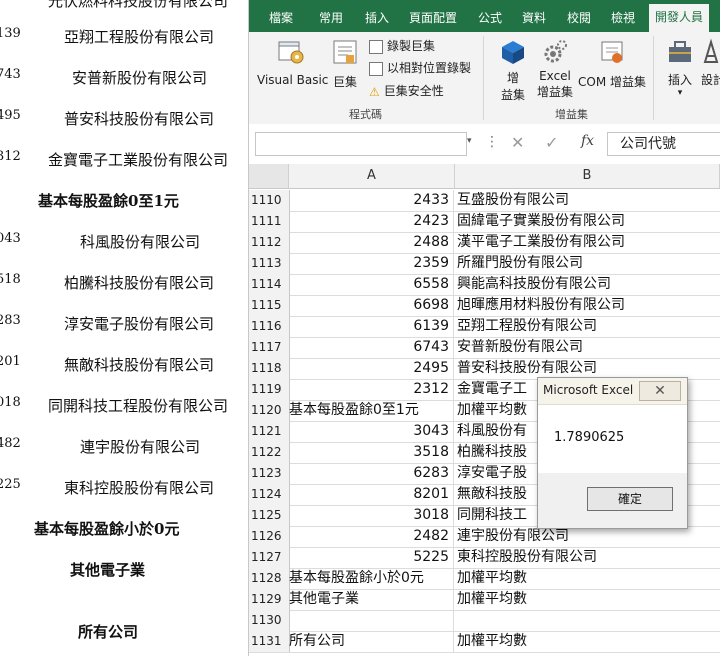  What do you see at coordinates (371, 557) in the screenshot?
I see `cell-a: 5225` at bounding box center [371, 557].